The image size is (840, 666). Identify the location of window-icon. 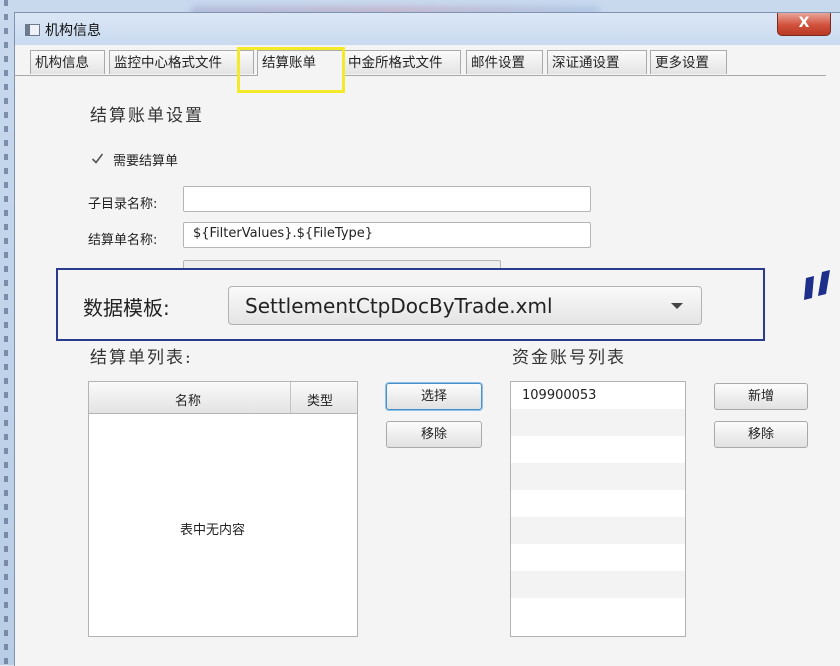
(32, 30).